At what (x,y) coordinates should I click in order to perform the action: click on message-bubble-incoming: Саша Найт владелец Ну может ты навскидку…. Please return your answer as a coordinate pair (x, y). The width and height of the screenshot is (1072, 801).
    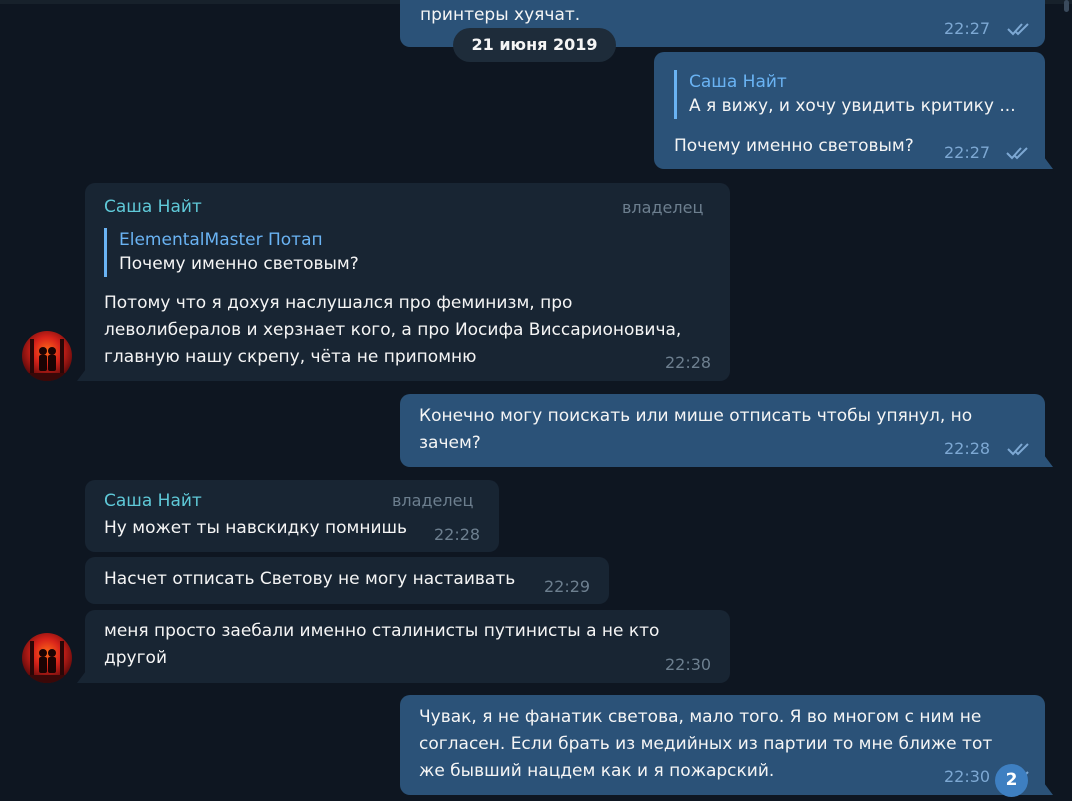
    Looking at the image, I should click on (292, 516).